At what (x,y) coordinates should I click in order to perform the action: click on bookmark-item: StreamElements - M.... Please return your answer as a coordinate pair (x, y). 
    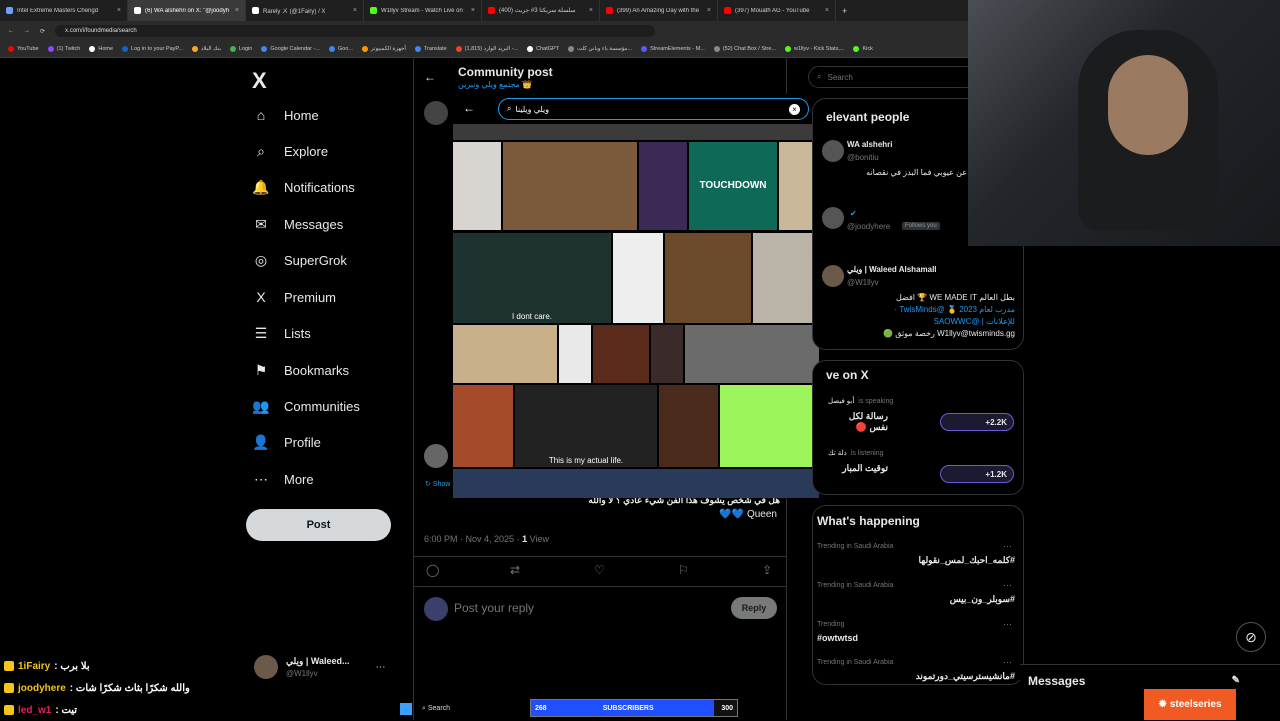
    Looking at the image, I should click on (673, 49).